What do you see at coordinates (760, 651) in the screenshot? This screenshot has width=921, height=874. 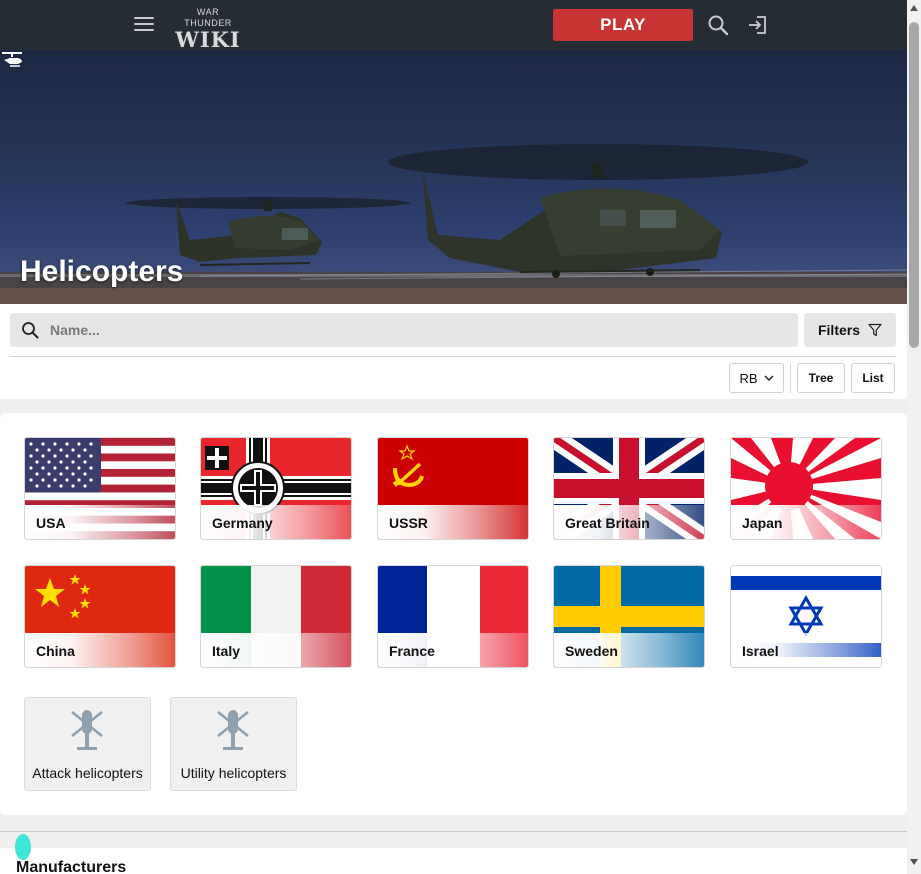 I see `country-name: Israel` at bounding box center [760, 651].